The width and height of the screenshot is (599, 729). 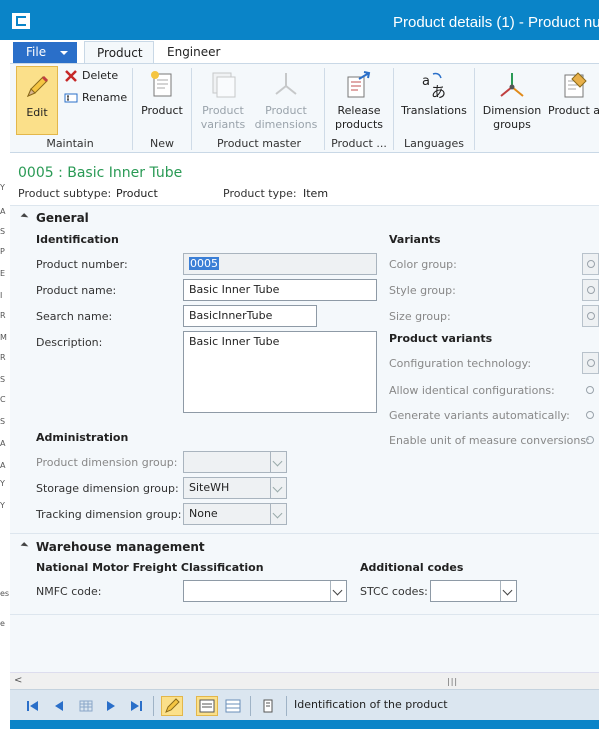 What do you see at coordinates (426, 81) in the screenshot?
I see `svg-text: a` at bounding box center [426, 81].